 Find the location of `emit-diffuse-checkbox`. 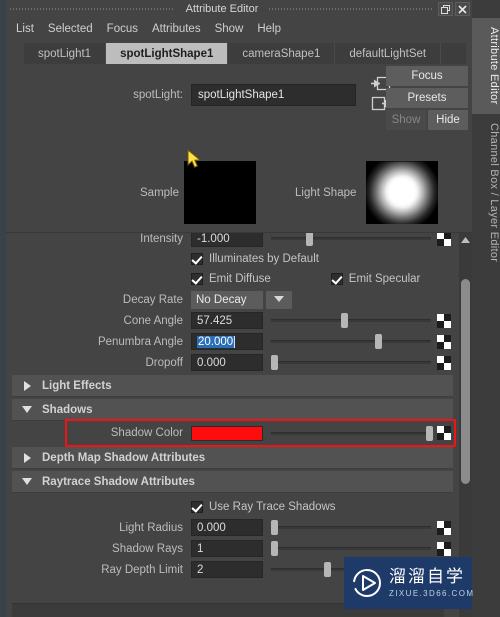

emit-diffuse-checkbox is located at coordinates (197, 279).